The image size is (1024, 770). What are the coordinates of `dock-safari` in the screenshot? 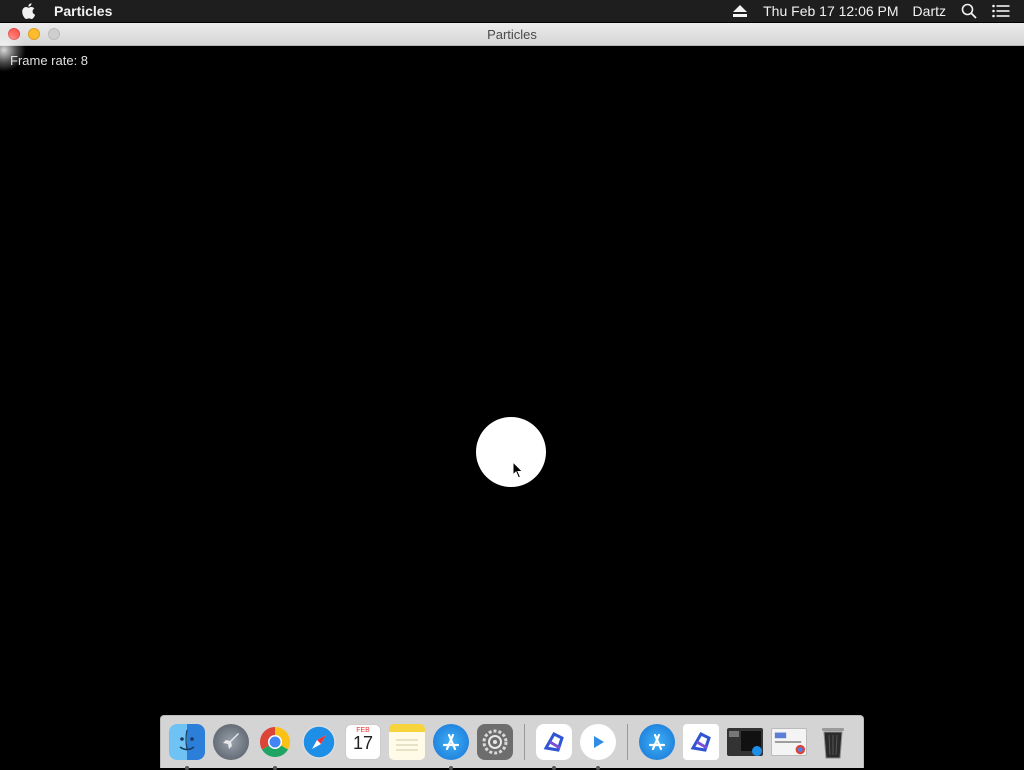 It's located at (319, 742).